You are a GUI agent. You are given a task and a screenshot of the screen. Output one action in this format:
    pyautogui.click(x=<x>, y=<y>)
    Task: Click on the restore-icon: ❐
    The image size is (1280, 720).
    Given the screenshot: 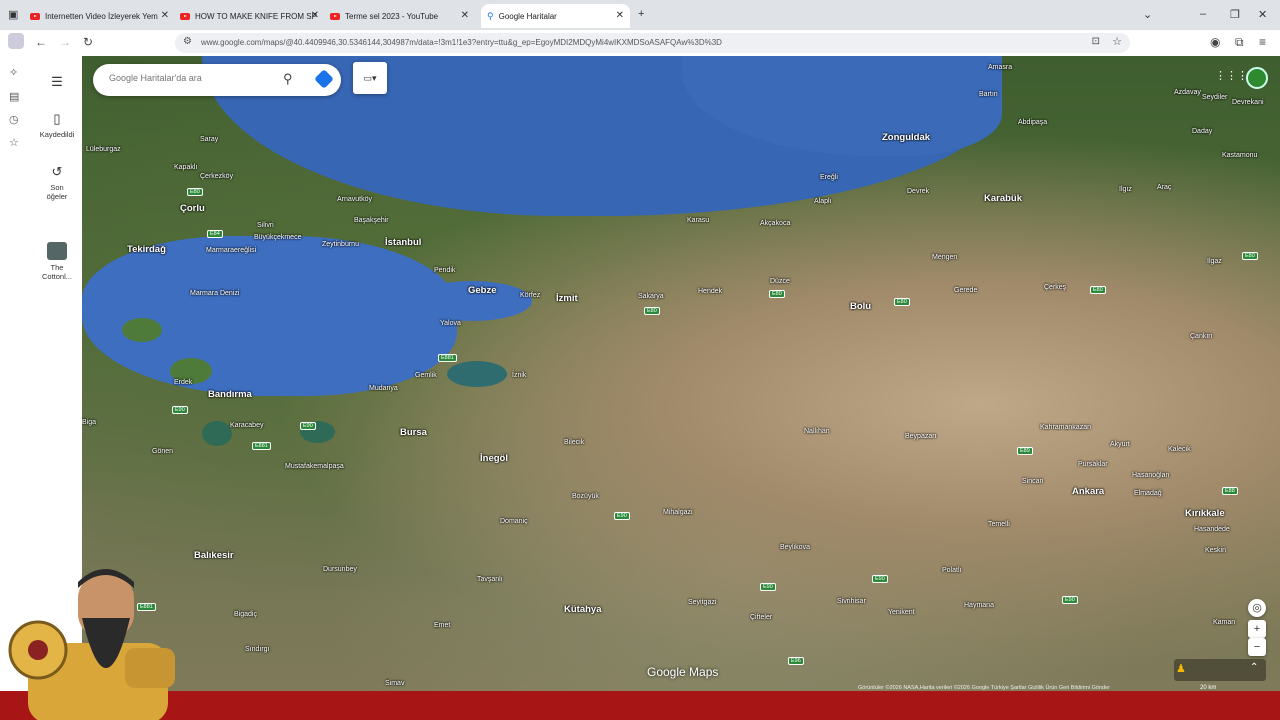 What is the action you would take?
    pyautogui.click(x=1235, y=14)
    